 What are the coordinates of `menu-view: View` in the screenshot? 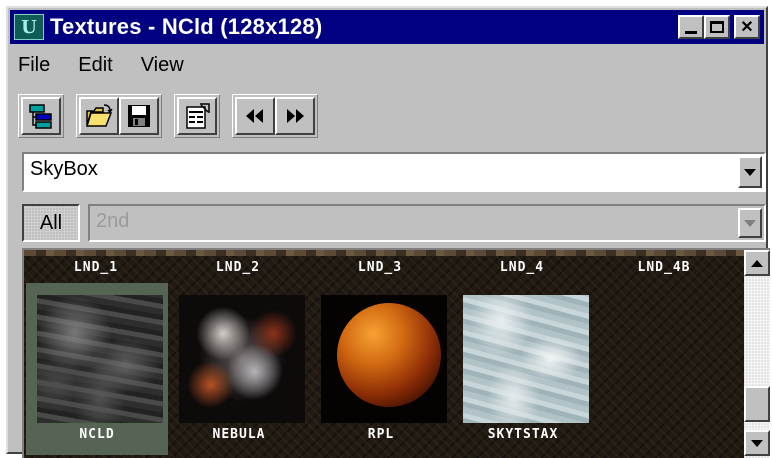 It's located at (162, 65).